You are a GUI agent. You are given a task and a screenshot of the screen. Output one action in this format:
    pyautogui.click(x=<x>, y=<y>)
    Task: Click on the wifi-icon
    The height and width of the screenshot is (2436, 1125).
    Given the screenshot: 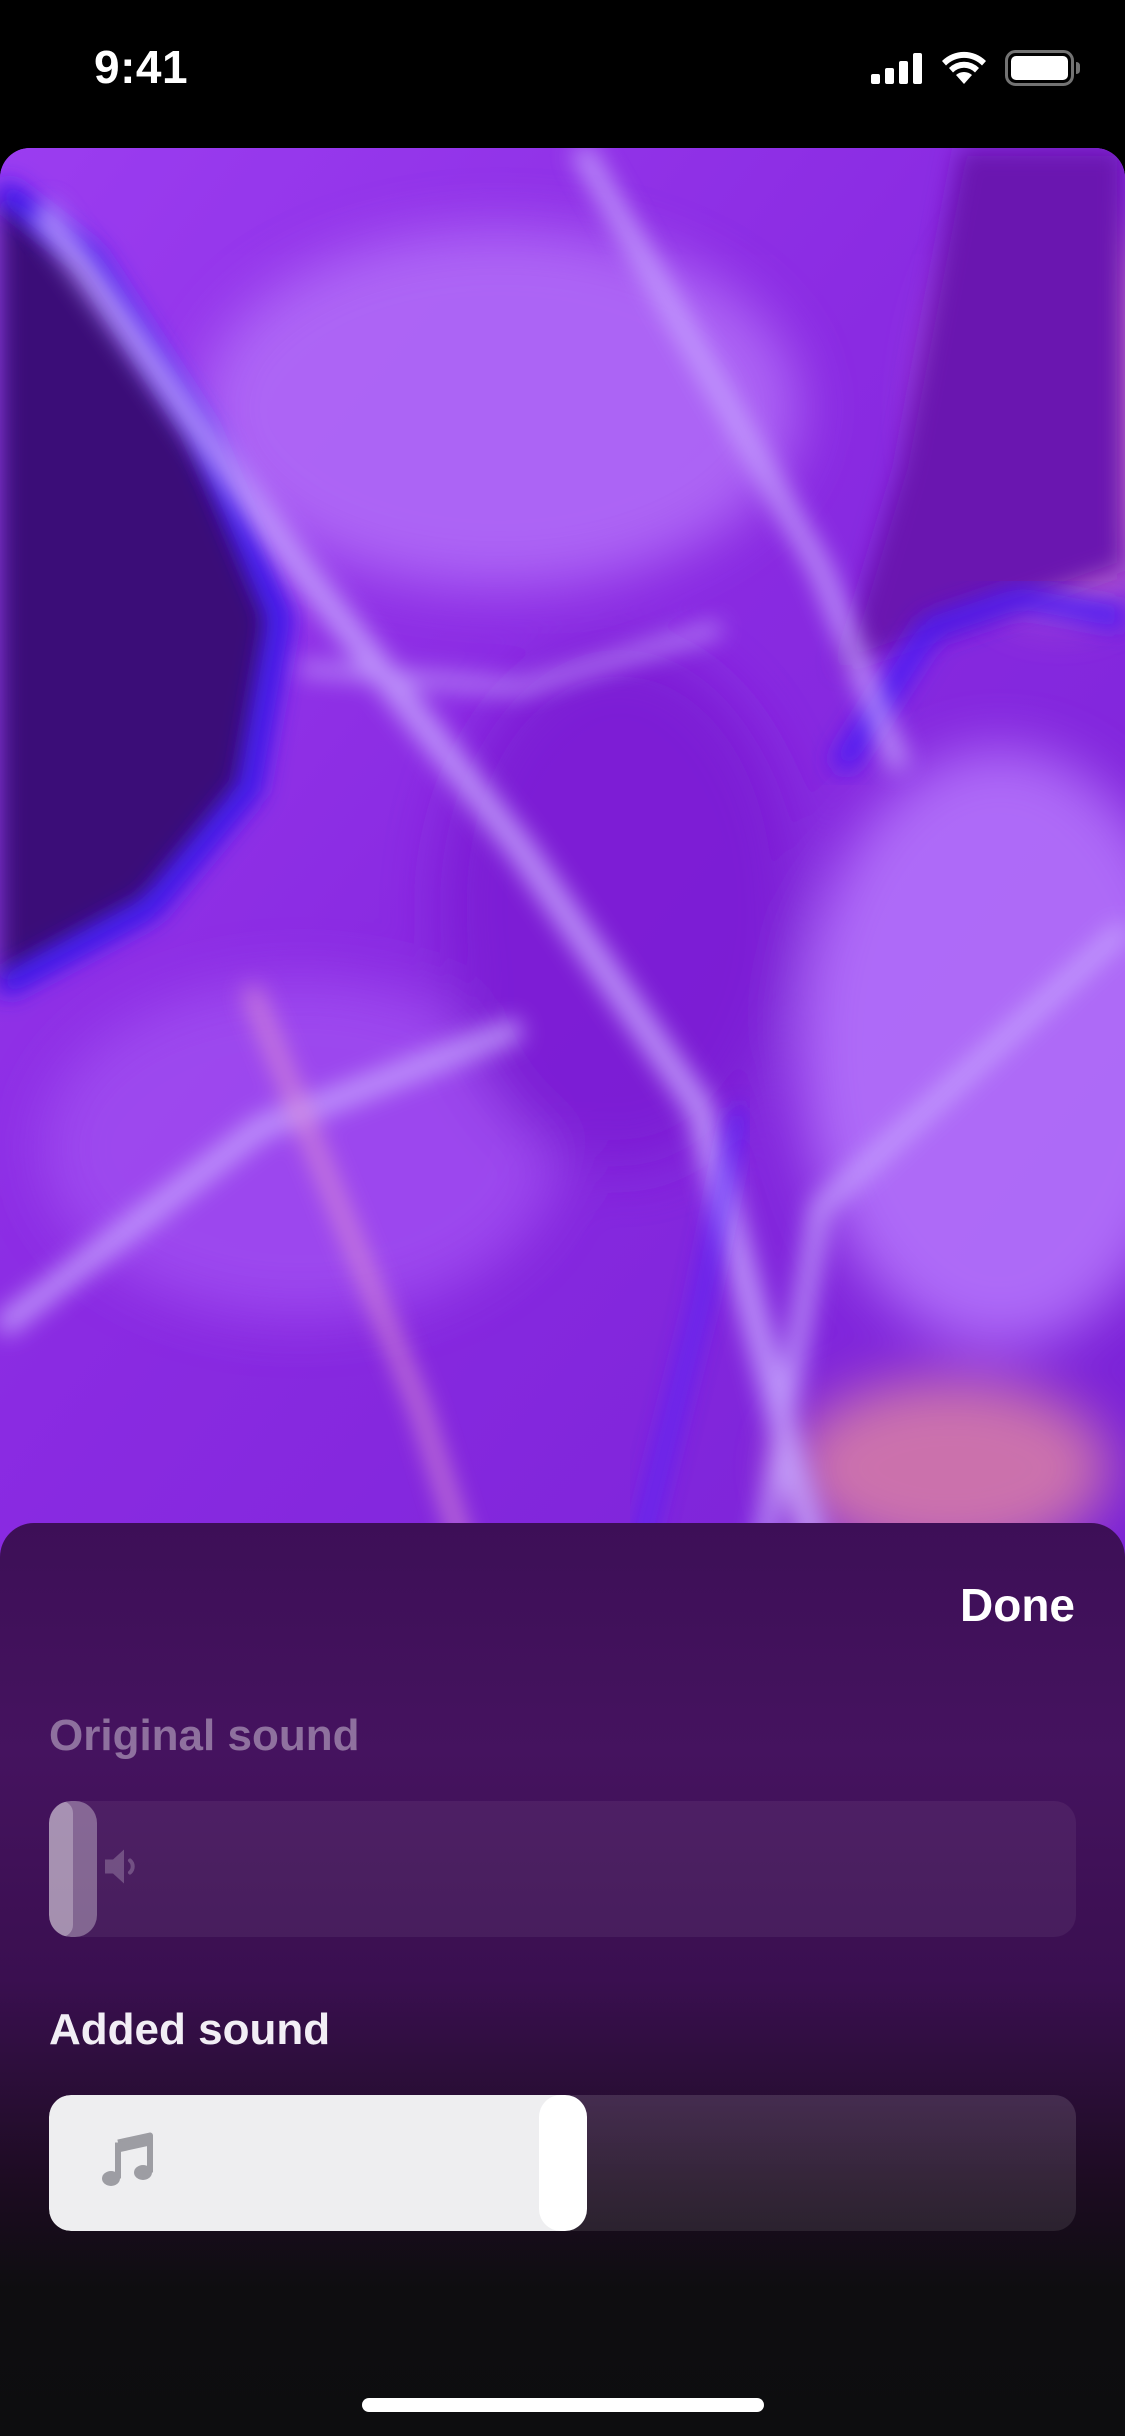 What is the action you would take?
    pyautogui.click(x=964, y=67)
    